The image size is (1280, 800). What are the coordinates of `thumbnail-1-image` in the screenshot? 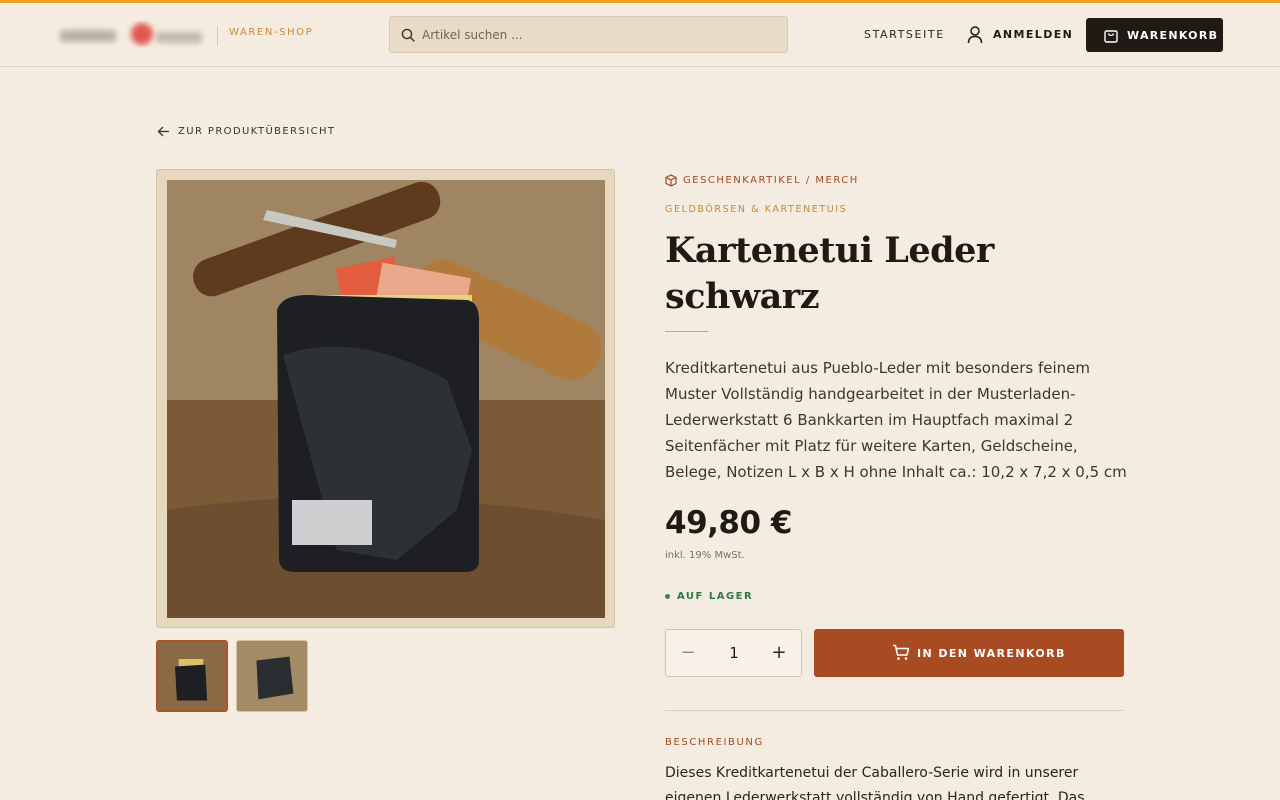 It's located at (192, 676).